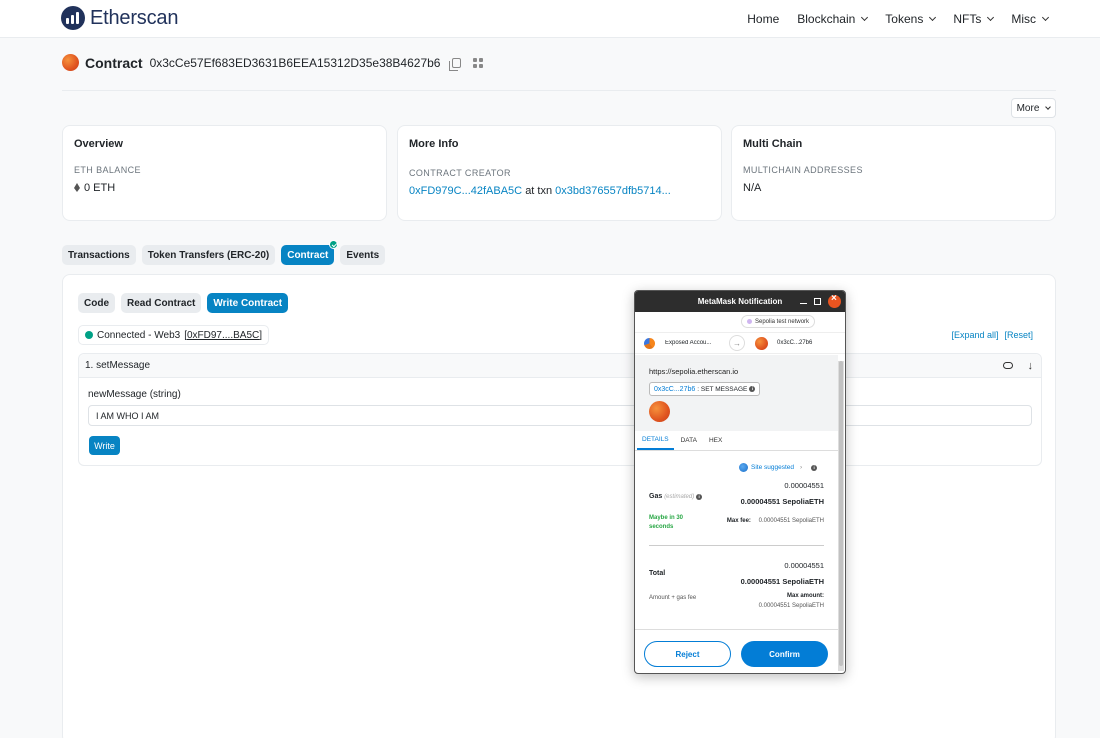  I want to click on overview-title: Overview, so click(98, 144).